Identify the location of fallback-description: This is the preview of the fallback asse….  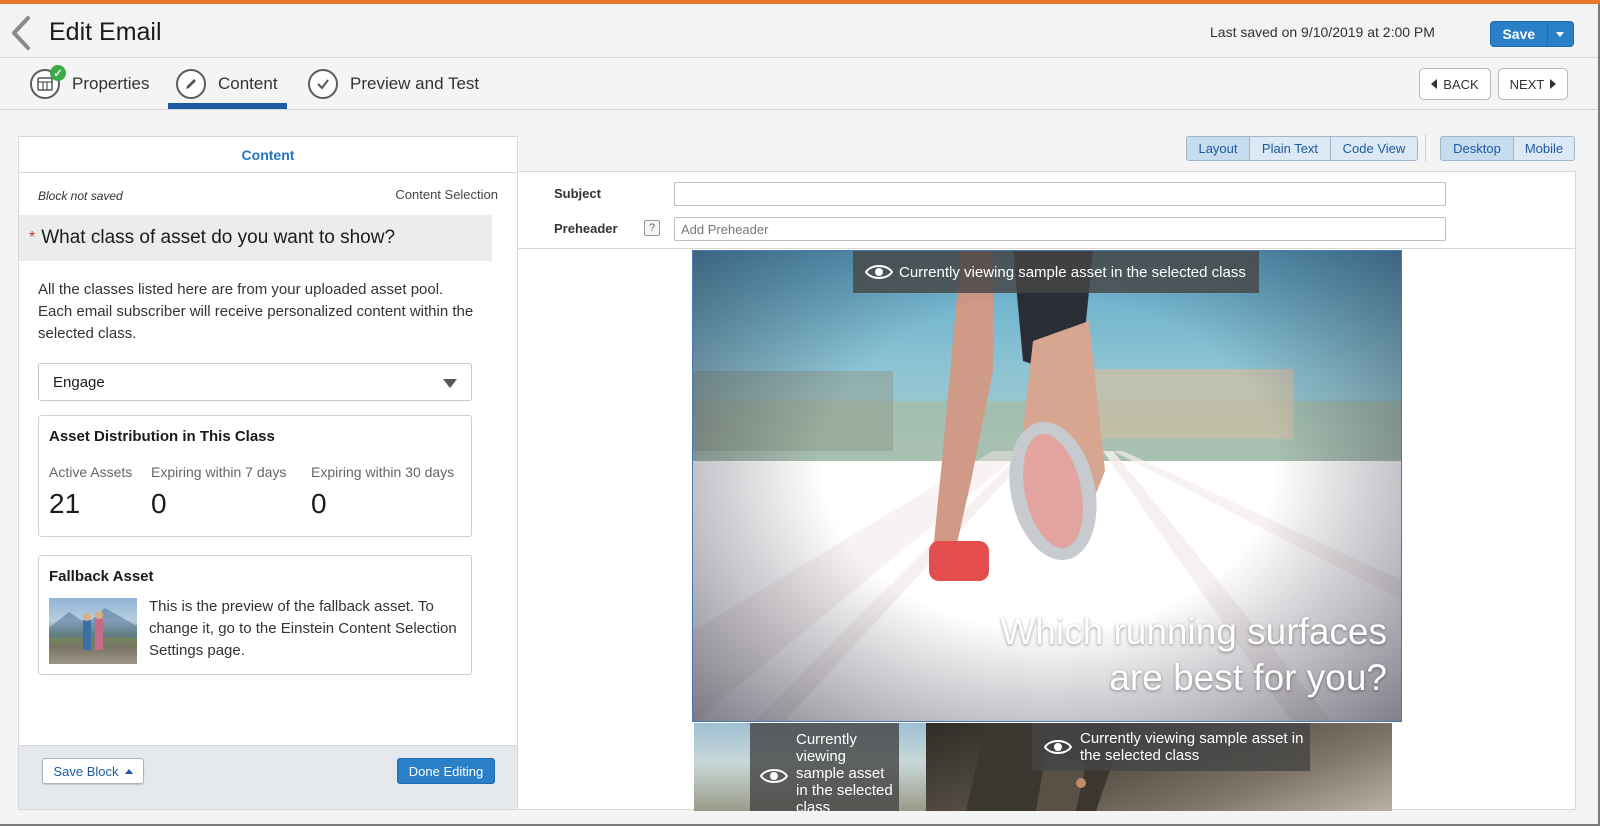
(303, 628).